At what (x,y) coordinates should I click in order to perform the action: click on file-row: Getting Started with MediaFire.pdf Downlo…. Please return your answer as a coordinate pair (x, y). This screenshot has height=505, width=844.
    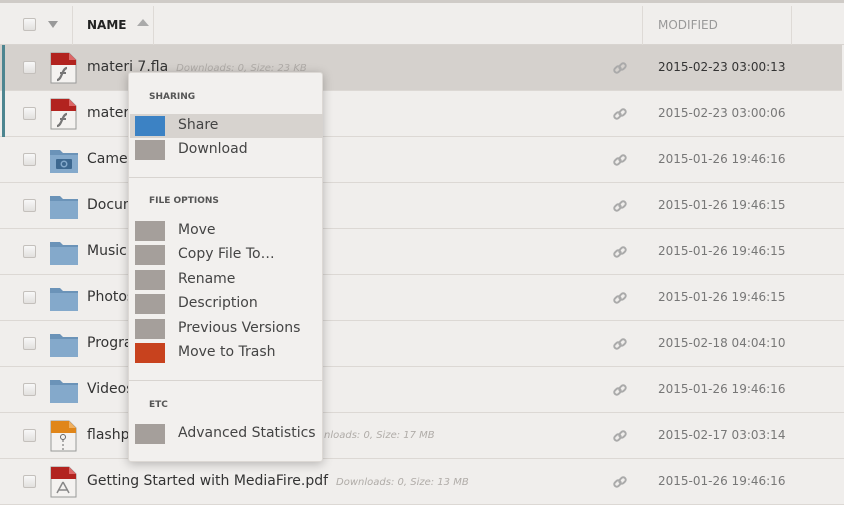
    Looking at the image, I should click on (422, 482).